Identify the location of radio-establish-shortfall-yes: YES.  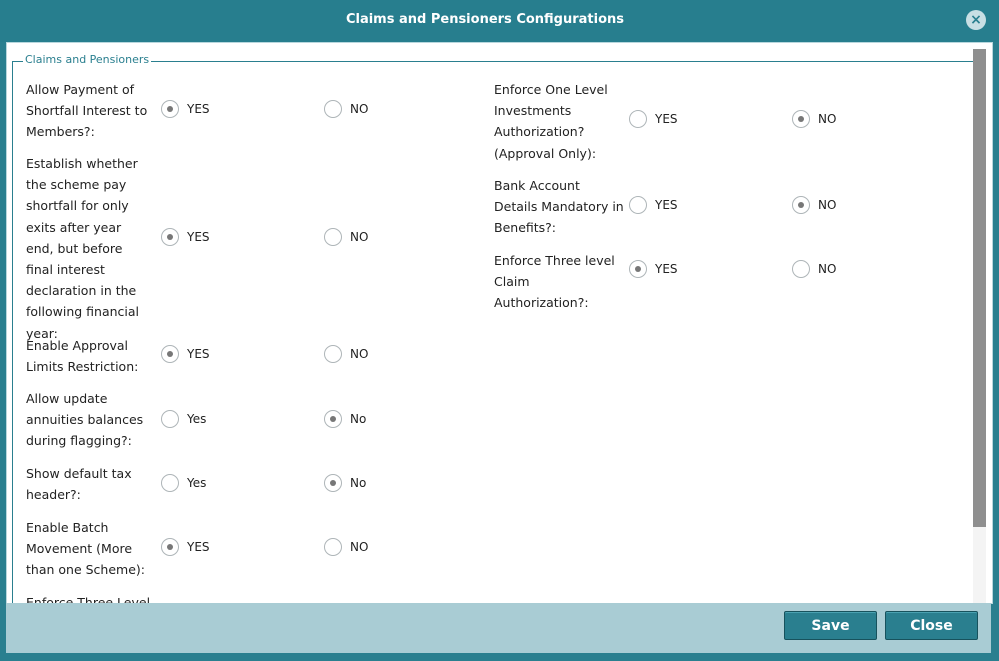
(185, 237).